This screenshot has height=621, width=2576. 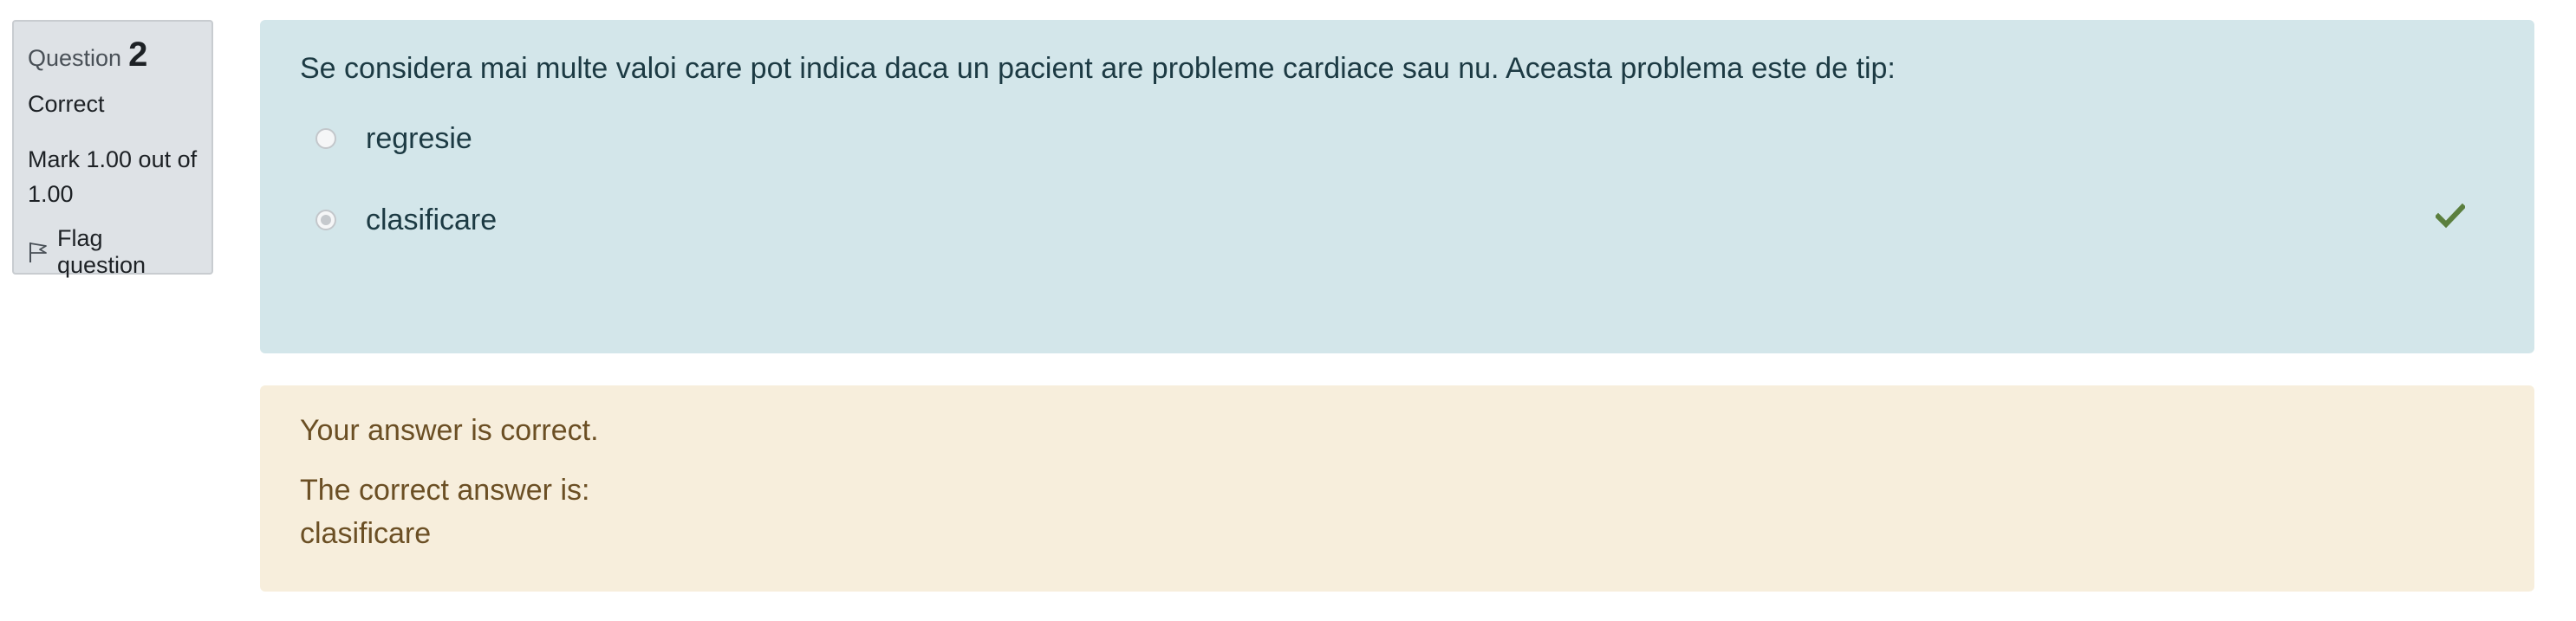 What do you see at coordinates (366, 533) in the screenshot?
I see `right-answer-value: clasificare` at bounding box center [366, 533].